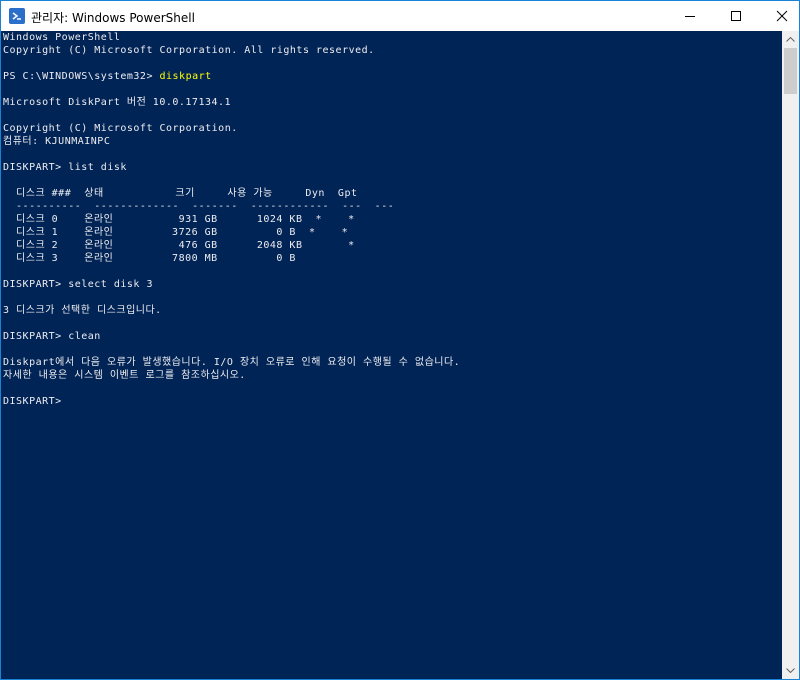 The image size is (800, 680). What do you see at coordinates (17, 16) in the screenshot?
I see `powershell-icon` at bounding box center [17, 16].